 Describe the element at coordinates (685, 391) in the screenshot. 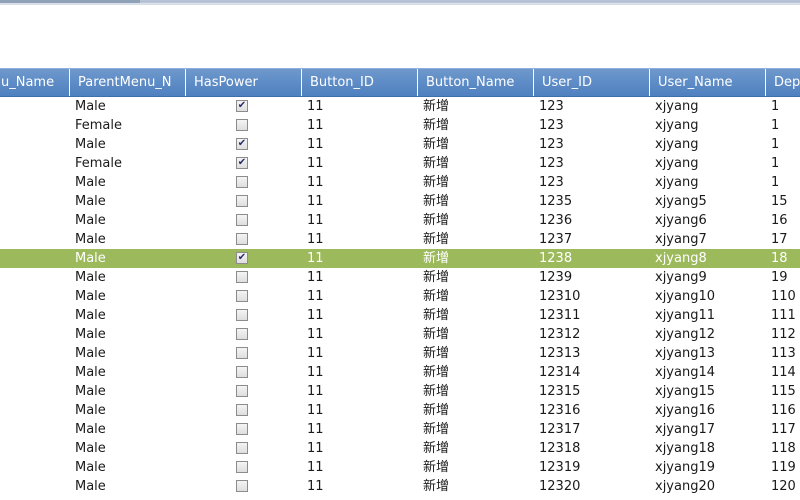

I see `cell-user-name: xjyang15` at that location.